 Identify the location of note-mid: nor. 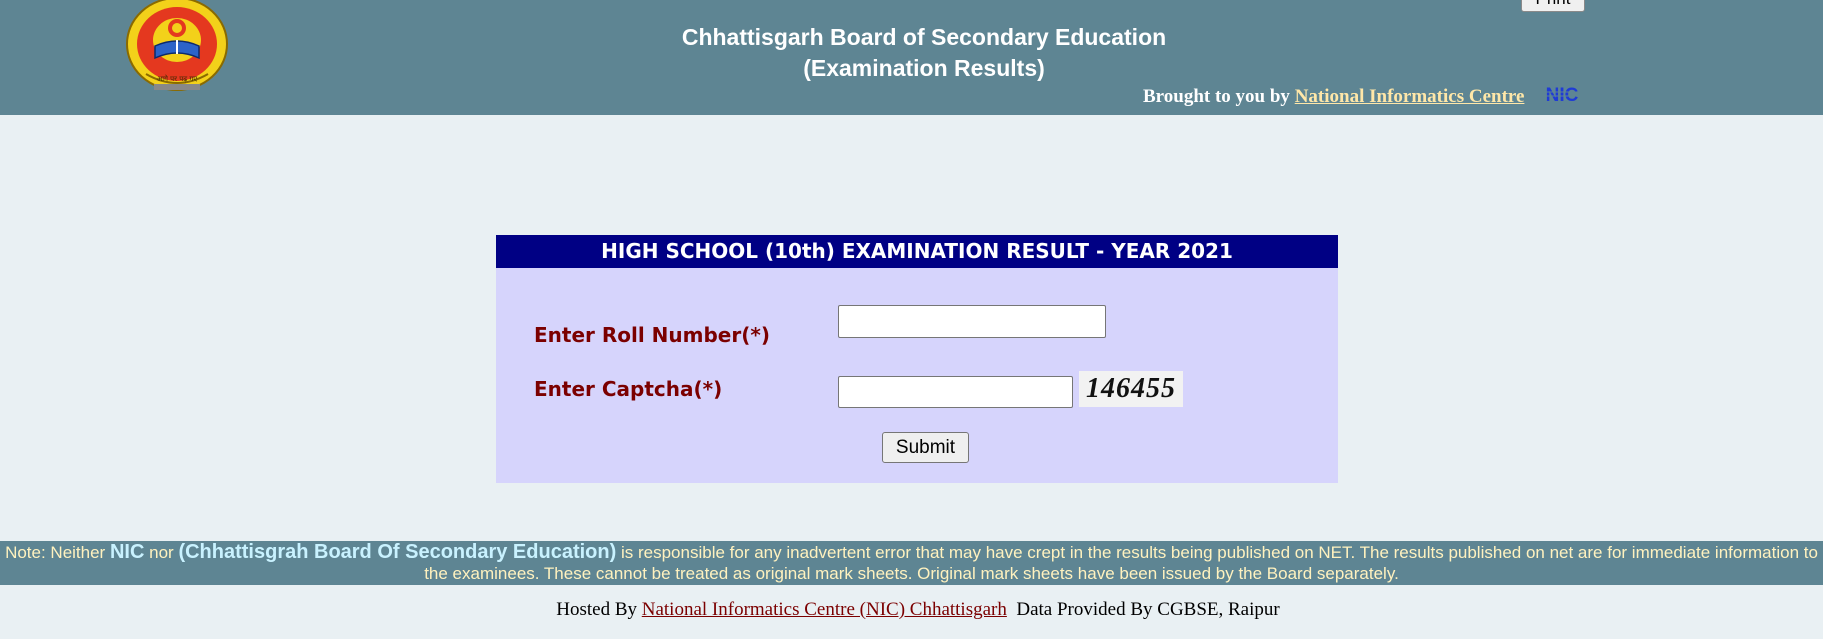
(161, 552).